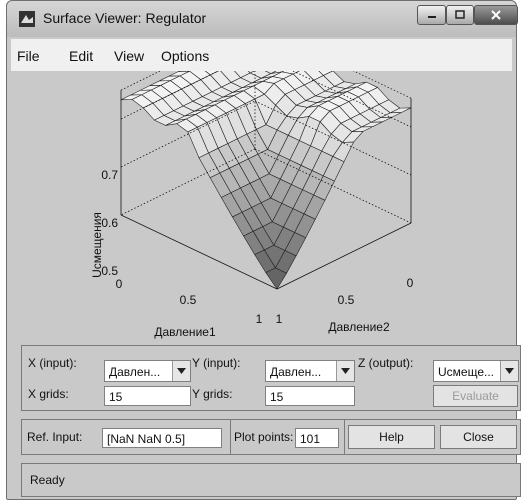 The width and height of the screenshot is (523, 502). I want to click on y-tick-label: 0, so click(410, 283).